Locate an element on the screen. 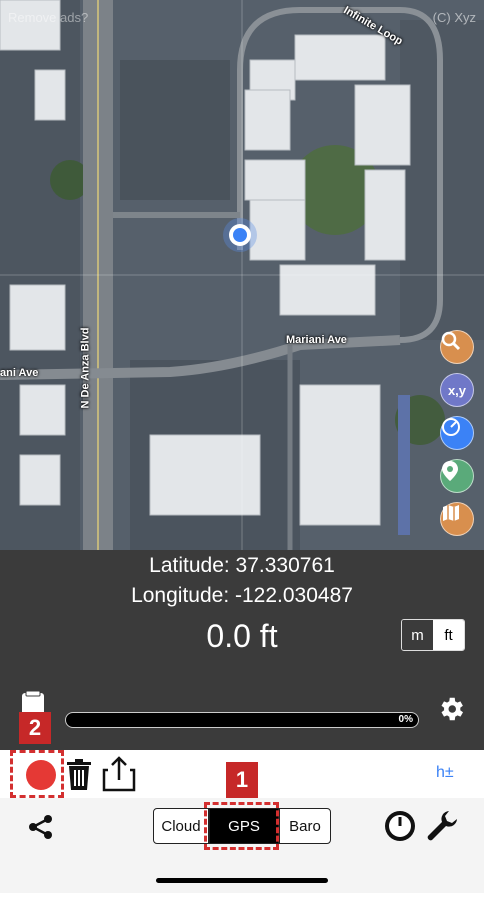 This screenshot has width=484, height=908. progress-label: 0% is located at coordinates (405, 719).